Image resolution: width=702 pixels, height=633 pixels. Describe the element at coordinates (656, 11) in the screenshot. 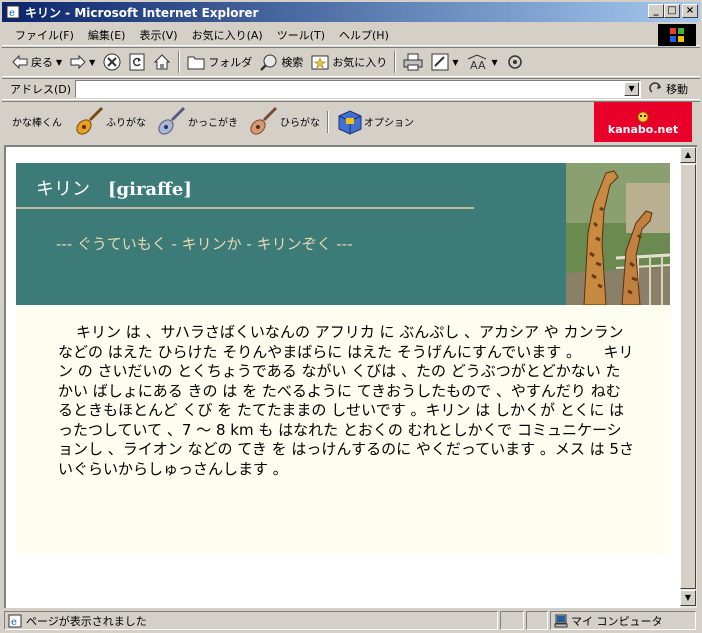

I see `minimize-button: _` at that location.